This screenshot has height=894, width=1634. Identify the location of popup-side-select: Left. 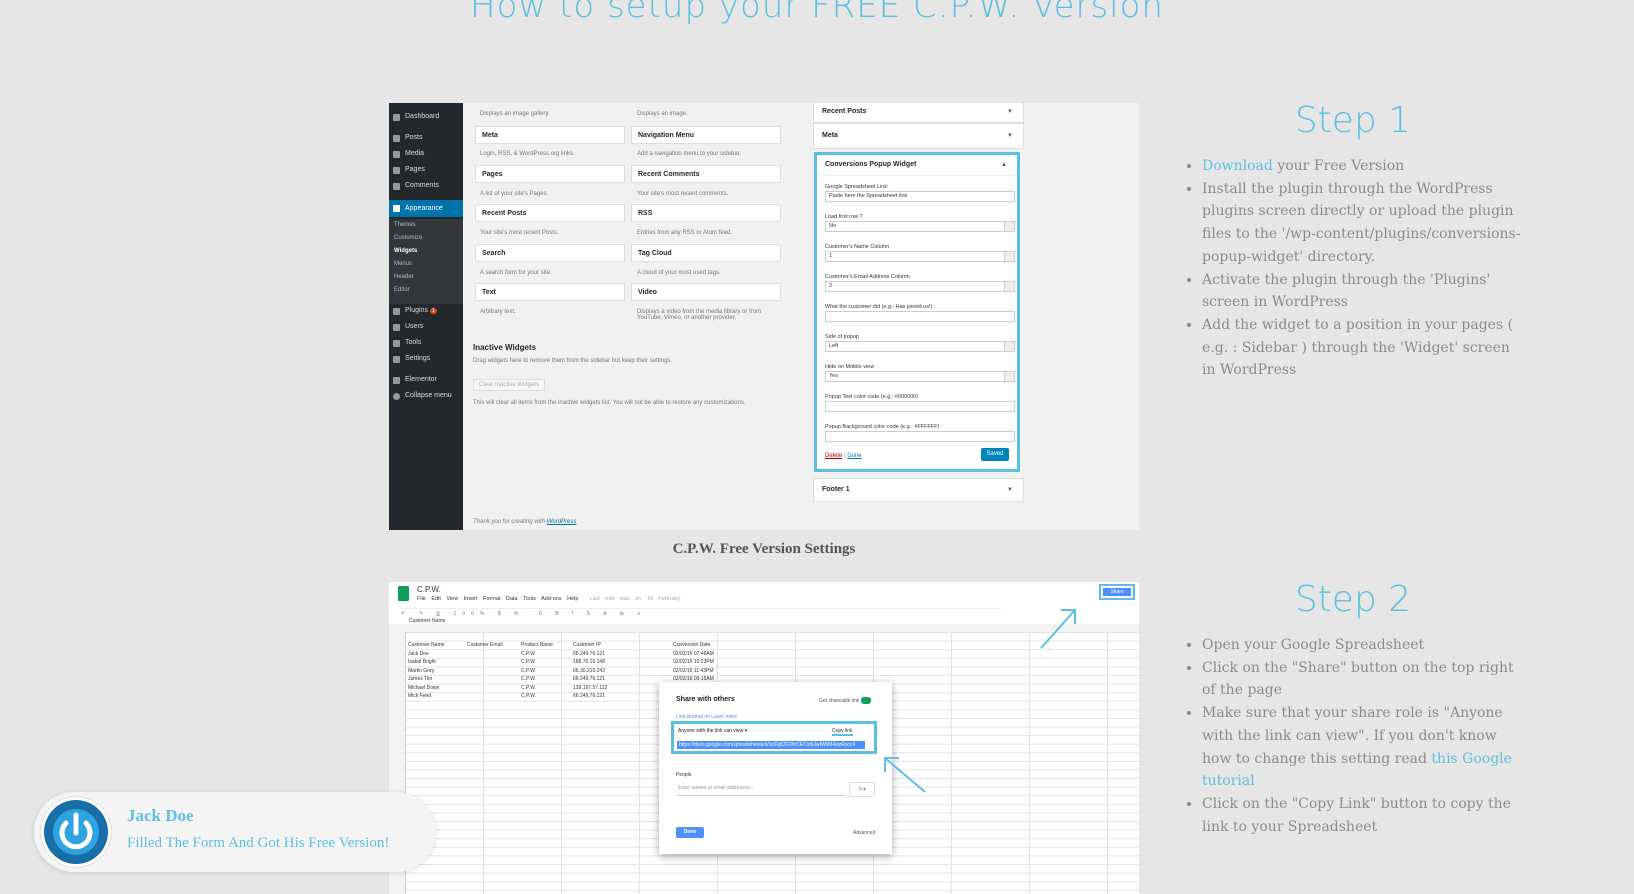
(920, 346).